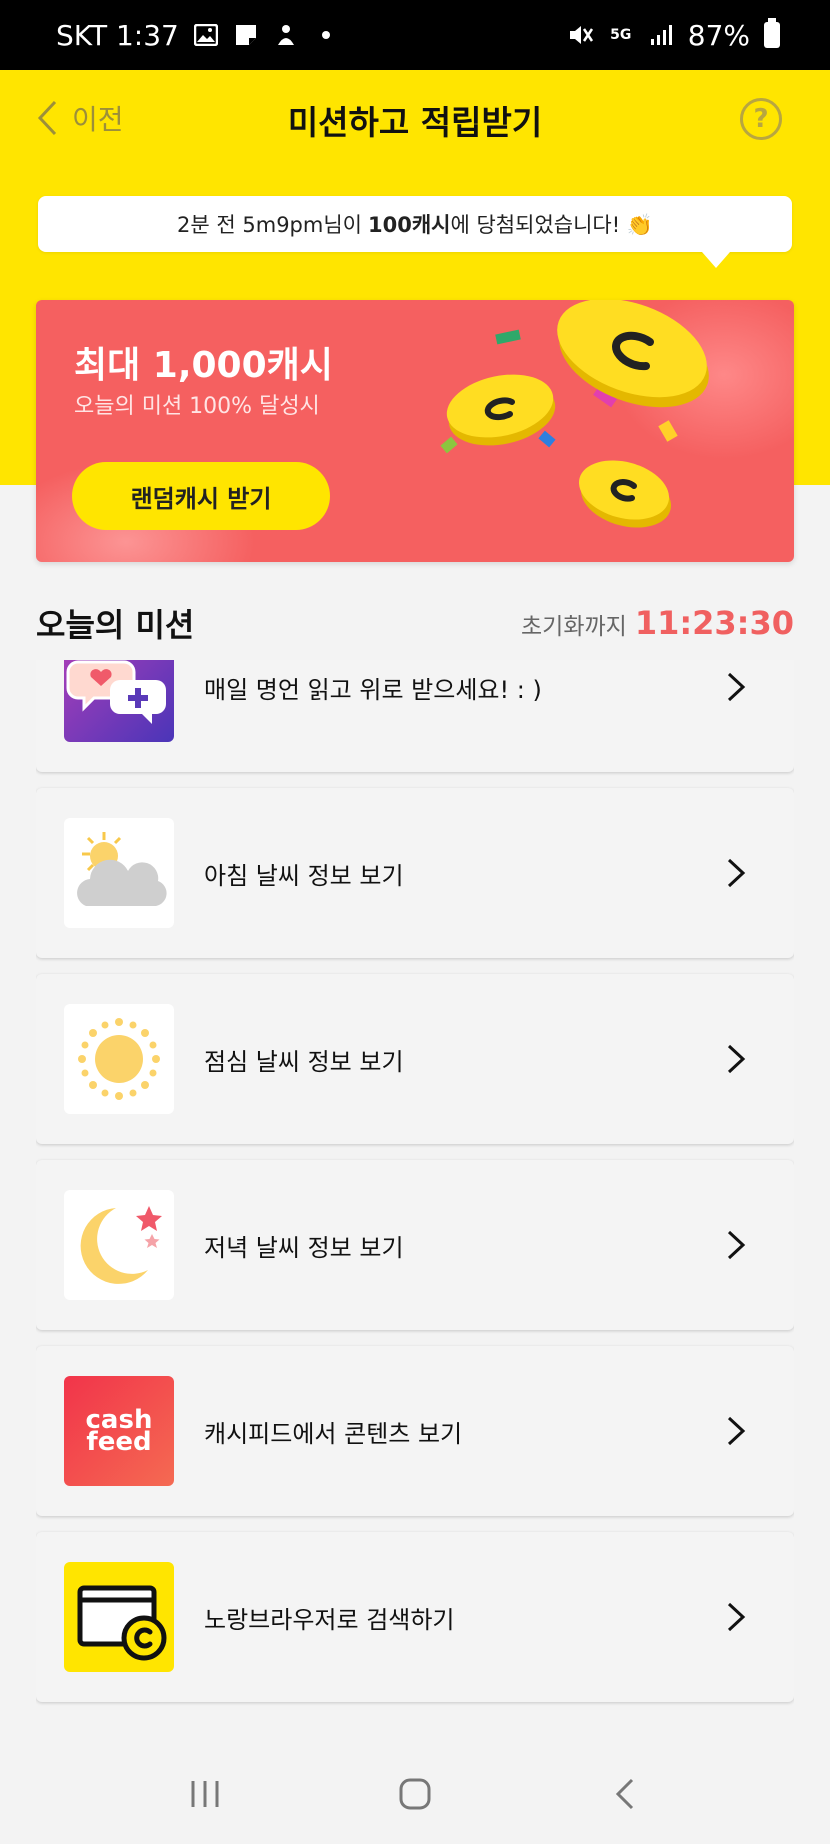 This screenshot has height=1844, width=830. What do you see at coordinates (373, 689) in the screenshot?
I see `mission-label: 매일 명언 읽고 위로 받으세요! : )` at bounding box center [373, 689].